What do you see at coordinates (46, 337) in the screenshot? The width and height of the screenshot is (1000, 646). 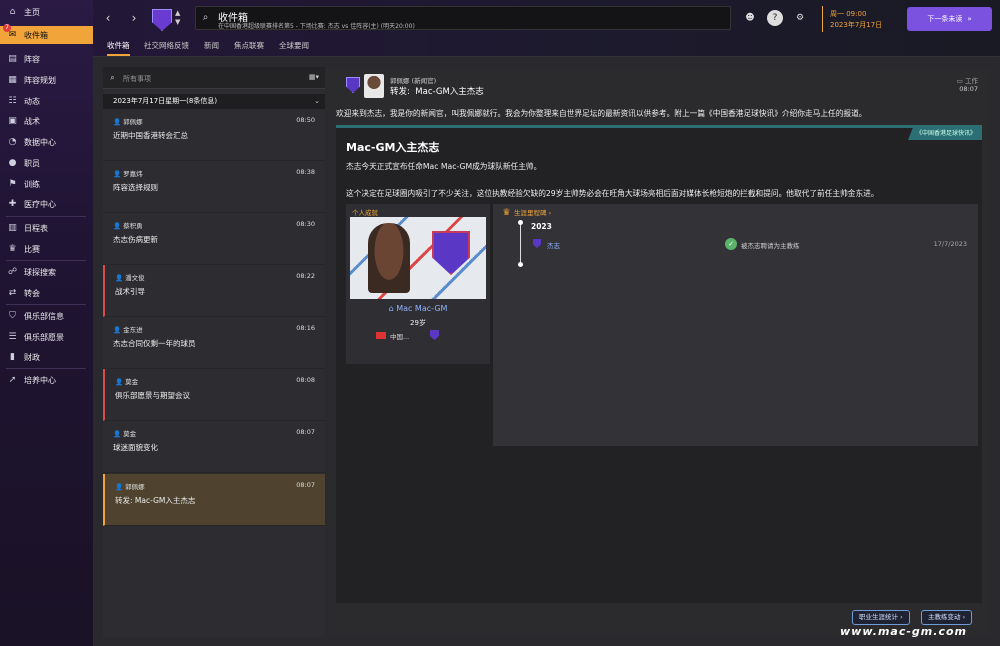 I see `sidebar-item-club-vision: ☰ 俱乐部愿景` at bounding box center [46, 337].